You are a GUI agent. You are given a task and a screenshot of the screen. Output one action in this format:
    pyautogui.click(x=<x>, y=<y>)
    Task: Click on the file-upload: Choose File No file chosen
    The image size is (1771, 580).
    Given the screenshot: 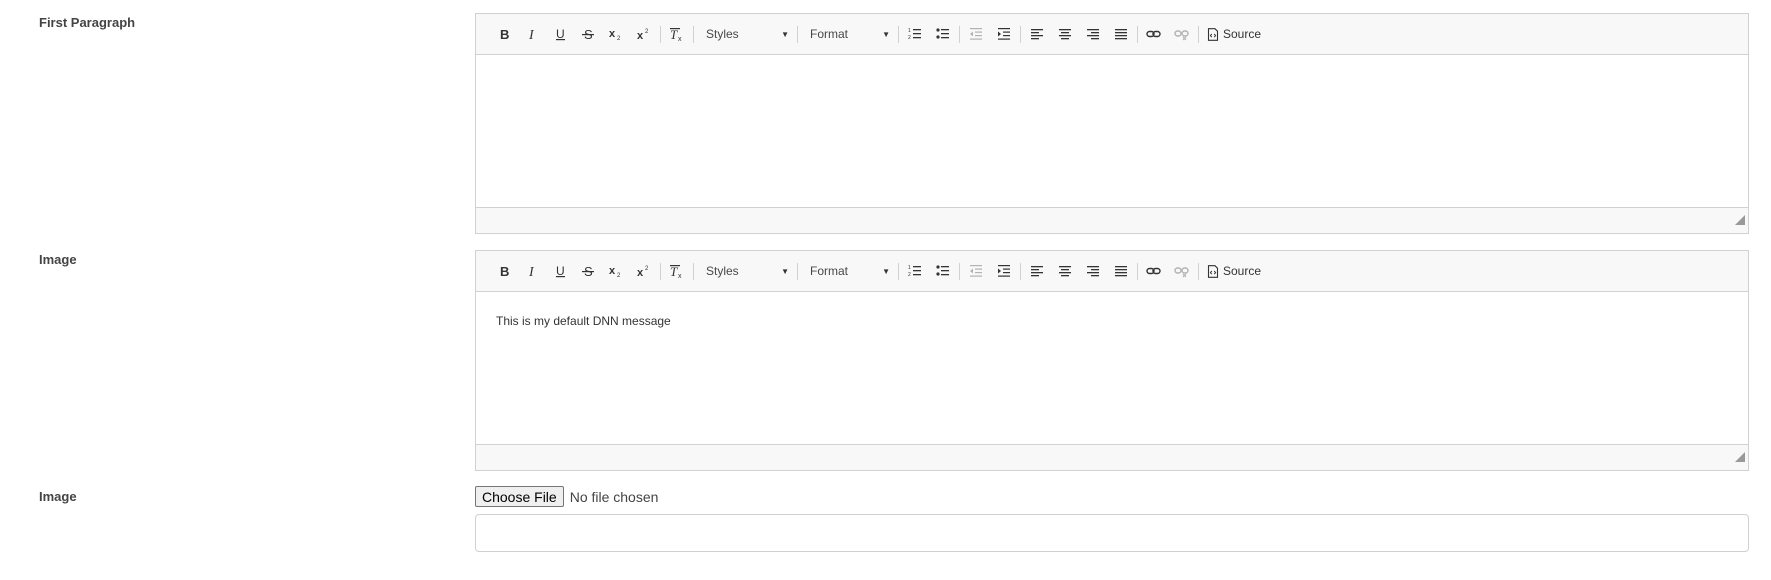 What is the action you would take?
    pyautogui.click(x=566, y=496)
    